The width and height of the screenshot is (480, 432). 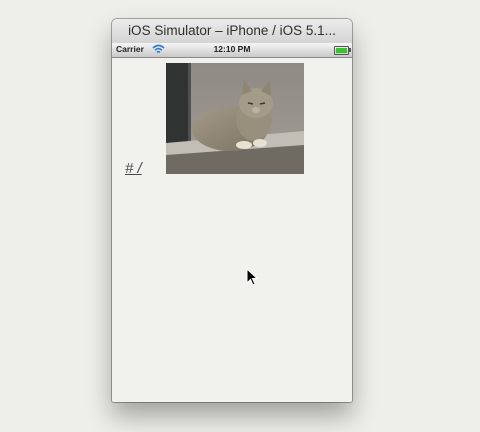 I want to click on battery-level, so click(x=341, y=50).